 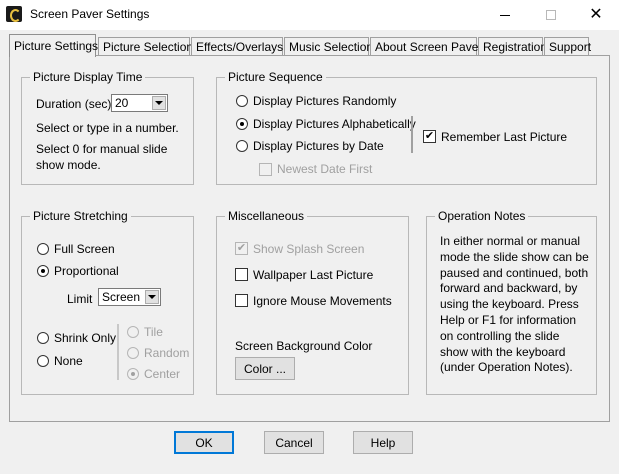 I want to click on duration-combo: 20, so click(x=139, y=103).